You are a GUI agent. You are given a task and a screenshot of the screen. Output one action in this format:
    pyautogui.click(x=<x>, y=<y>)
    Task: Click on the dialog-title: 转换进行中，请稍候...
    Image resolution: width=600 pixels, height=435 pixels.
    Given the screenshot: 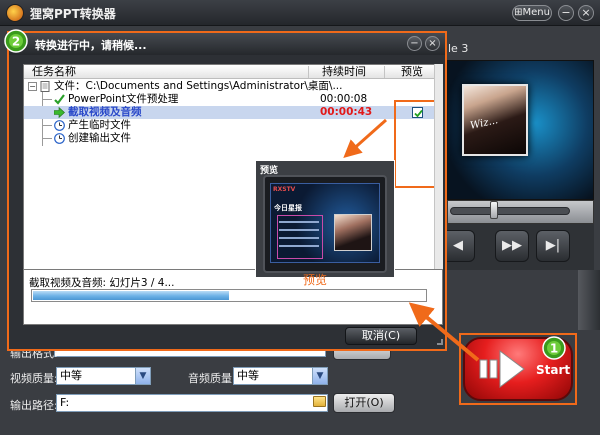 What is the action you would take?
    pyautogui.click(x=91, y=45)
    